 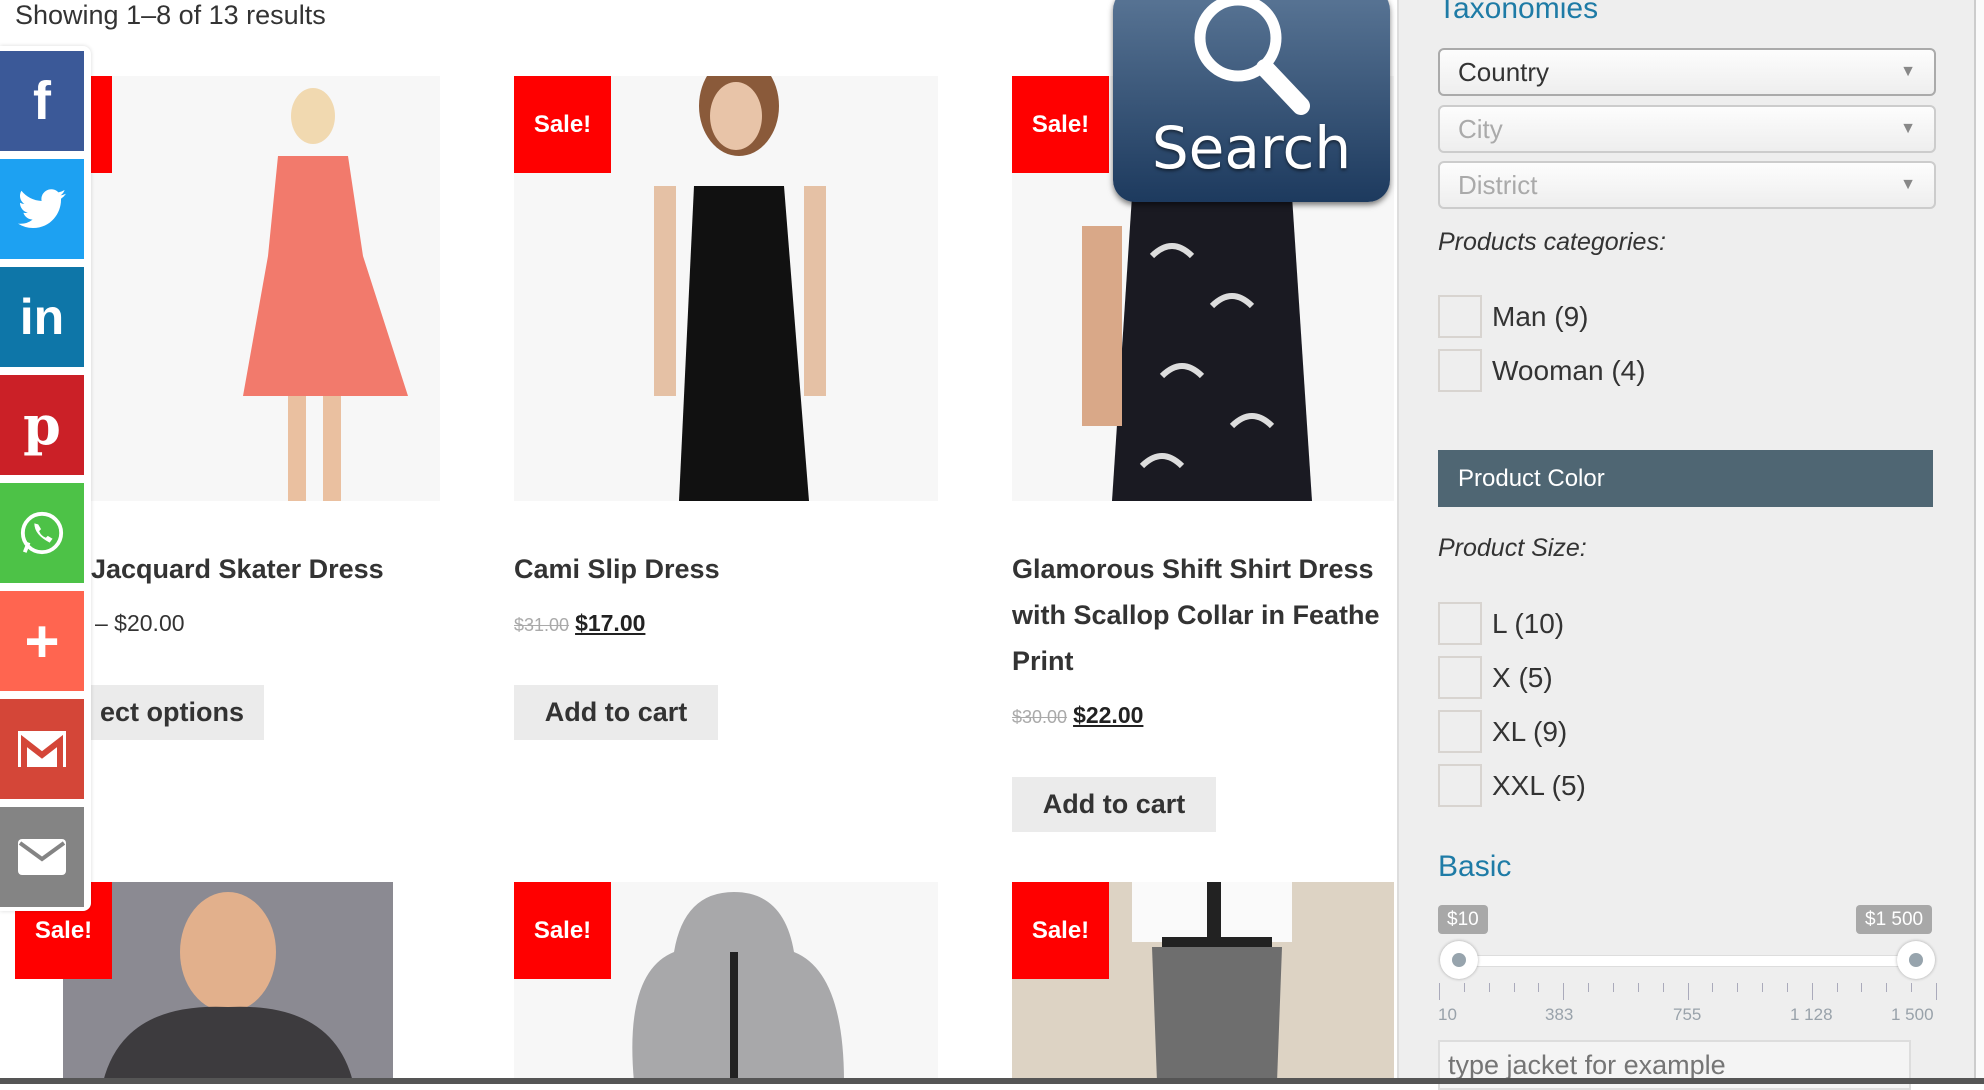 I want to click on checkbox-label: XXL (5), so click(x=1539, y=785).